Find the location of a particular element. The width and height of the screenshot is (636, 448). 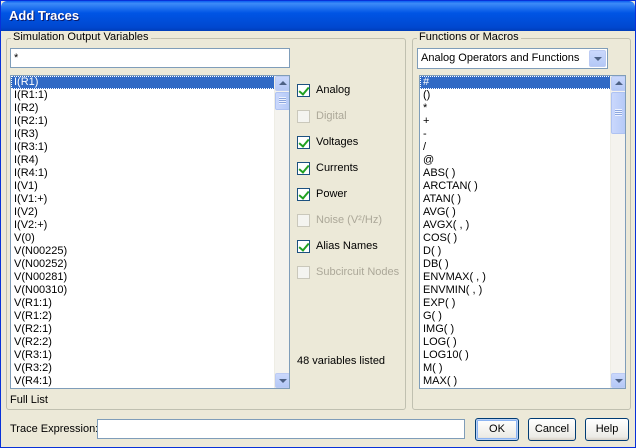

list-item: I(R4) is located at coordinates (150, 160).